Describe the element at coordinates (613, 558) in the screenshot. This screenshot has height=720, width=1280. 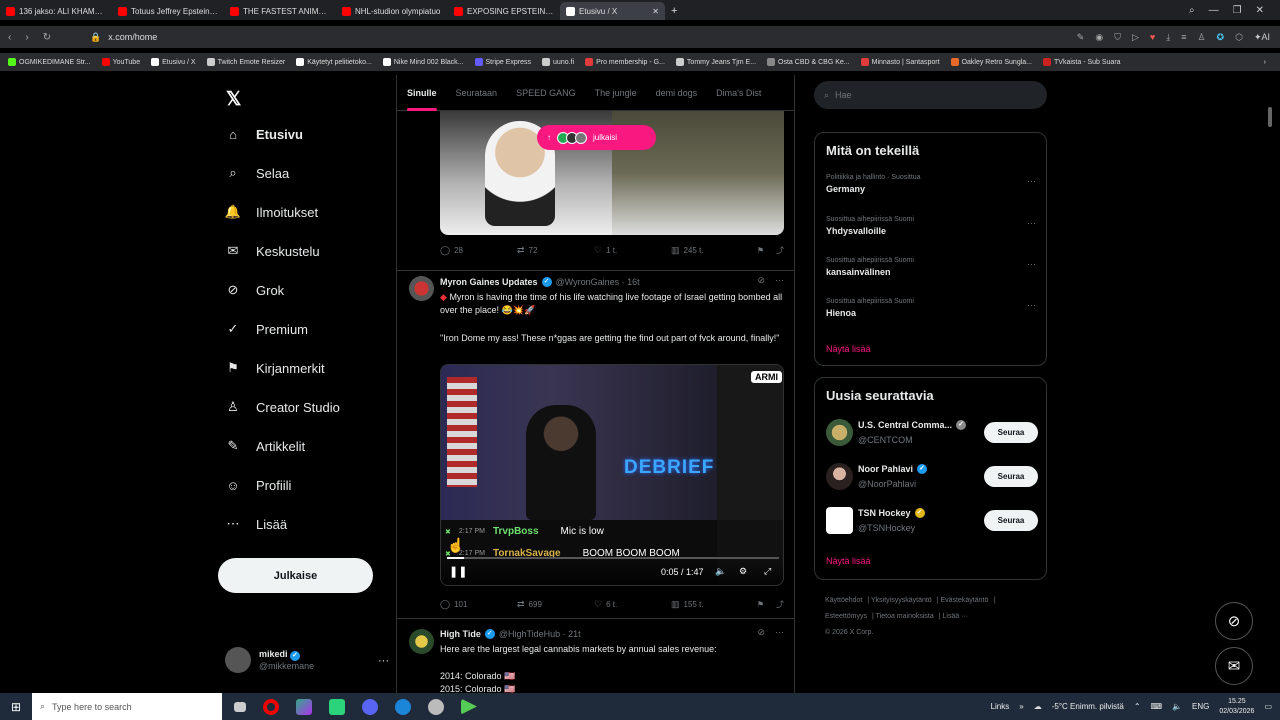
I see `video-progress` at that location.